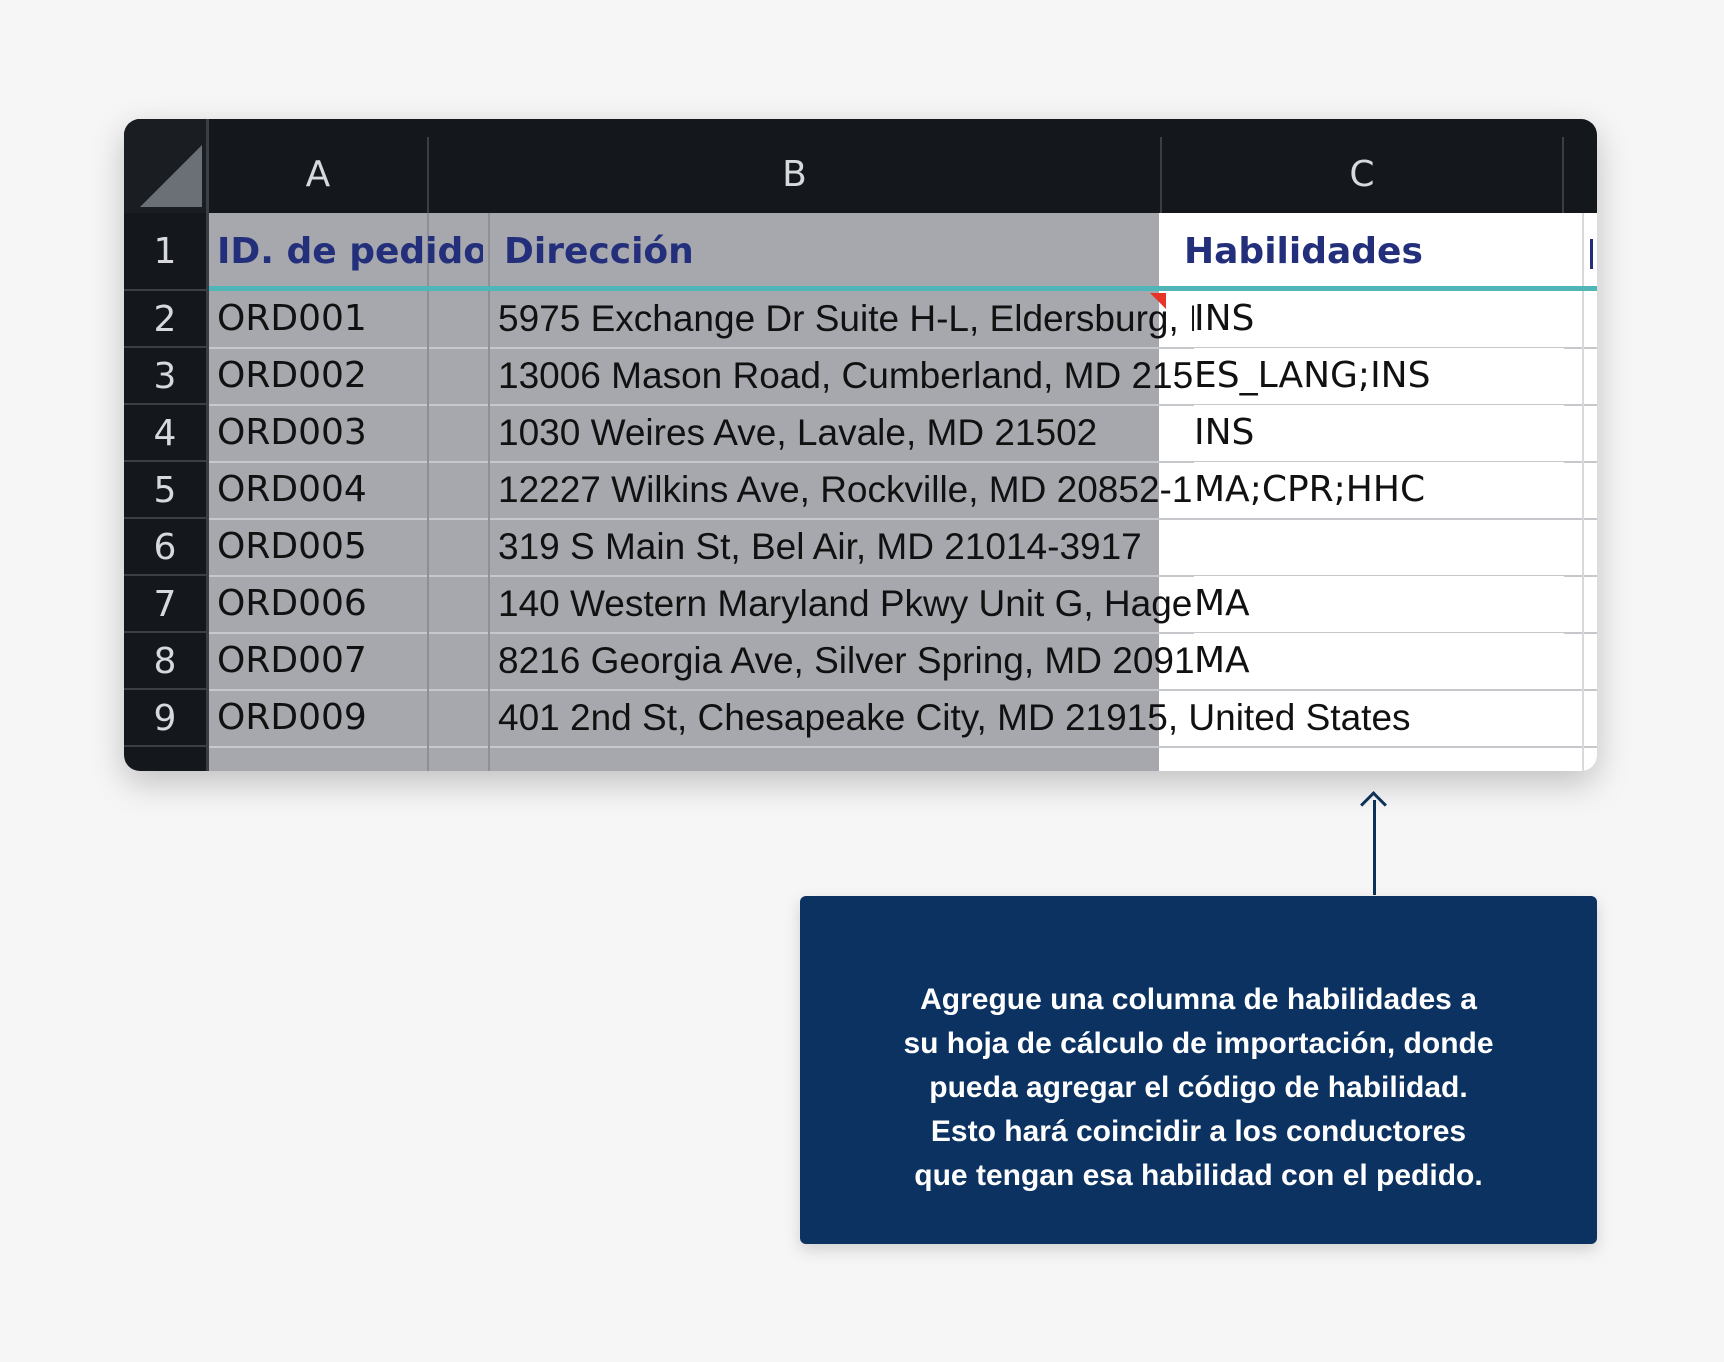  What do you see at coordinates (317, 718) in the screenshot?
I see `cell-order-id: ORD009` at bounding box center [317, 718].